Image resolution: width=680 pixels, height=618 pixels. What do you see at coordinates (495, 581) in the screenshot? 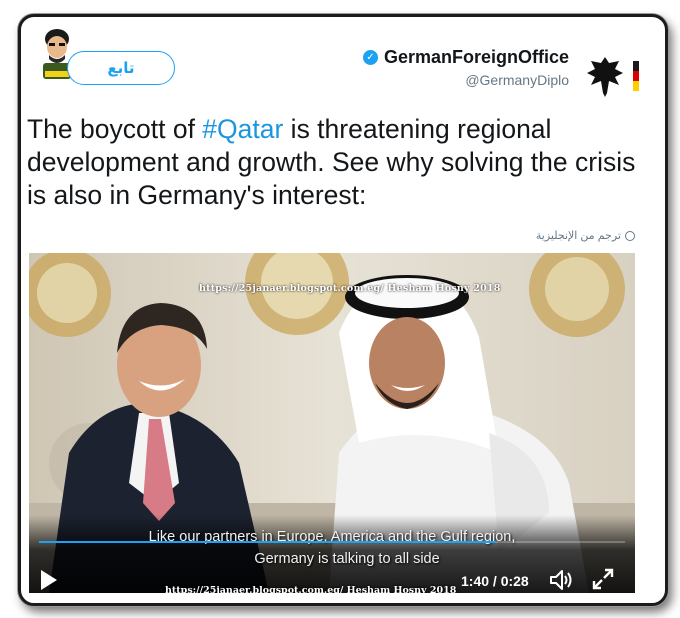
I see `video-time: 1:40 / 0:28` at bounding box center [495, 581].